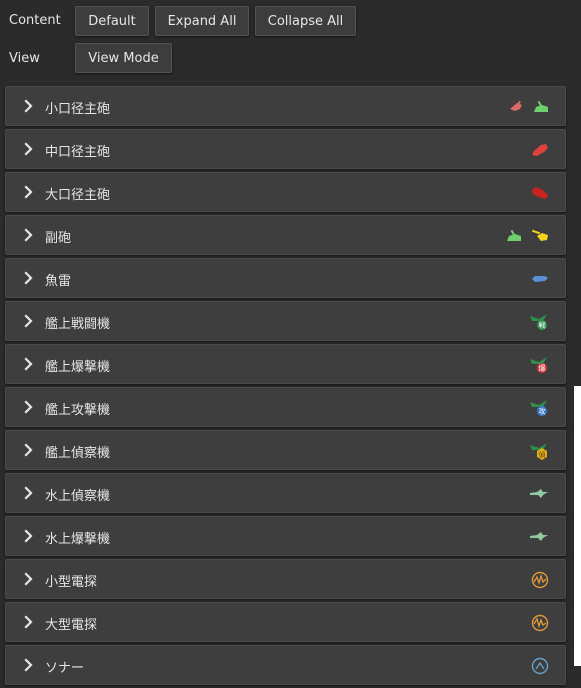 The image size is (581, 688). I want to click on category-row: 副砲, so click(285, 235).